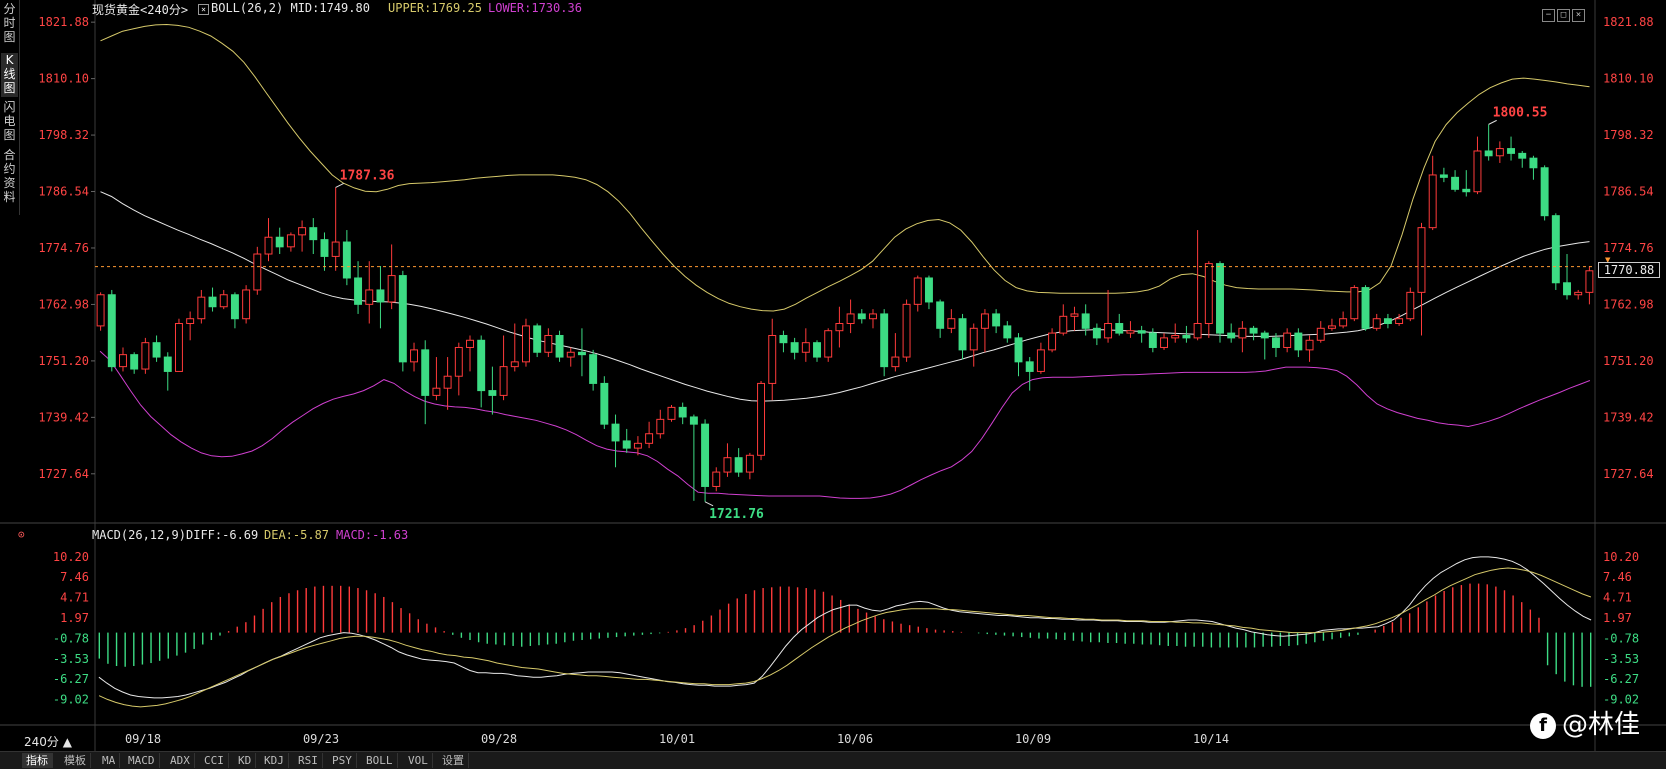 The width and height of the screenshot is (1666, 769). What do you see at coordinates (380, 760) in the screenshot?
I see `indicator-tab-boll: BOLL` at bounding box center [380, 760].